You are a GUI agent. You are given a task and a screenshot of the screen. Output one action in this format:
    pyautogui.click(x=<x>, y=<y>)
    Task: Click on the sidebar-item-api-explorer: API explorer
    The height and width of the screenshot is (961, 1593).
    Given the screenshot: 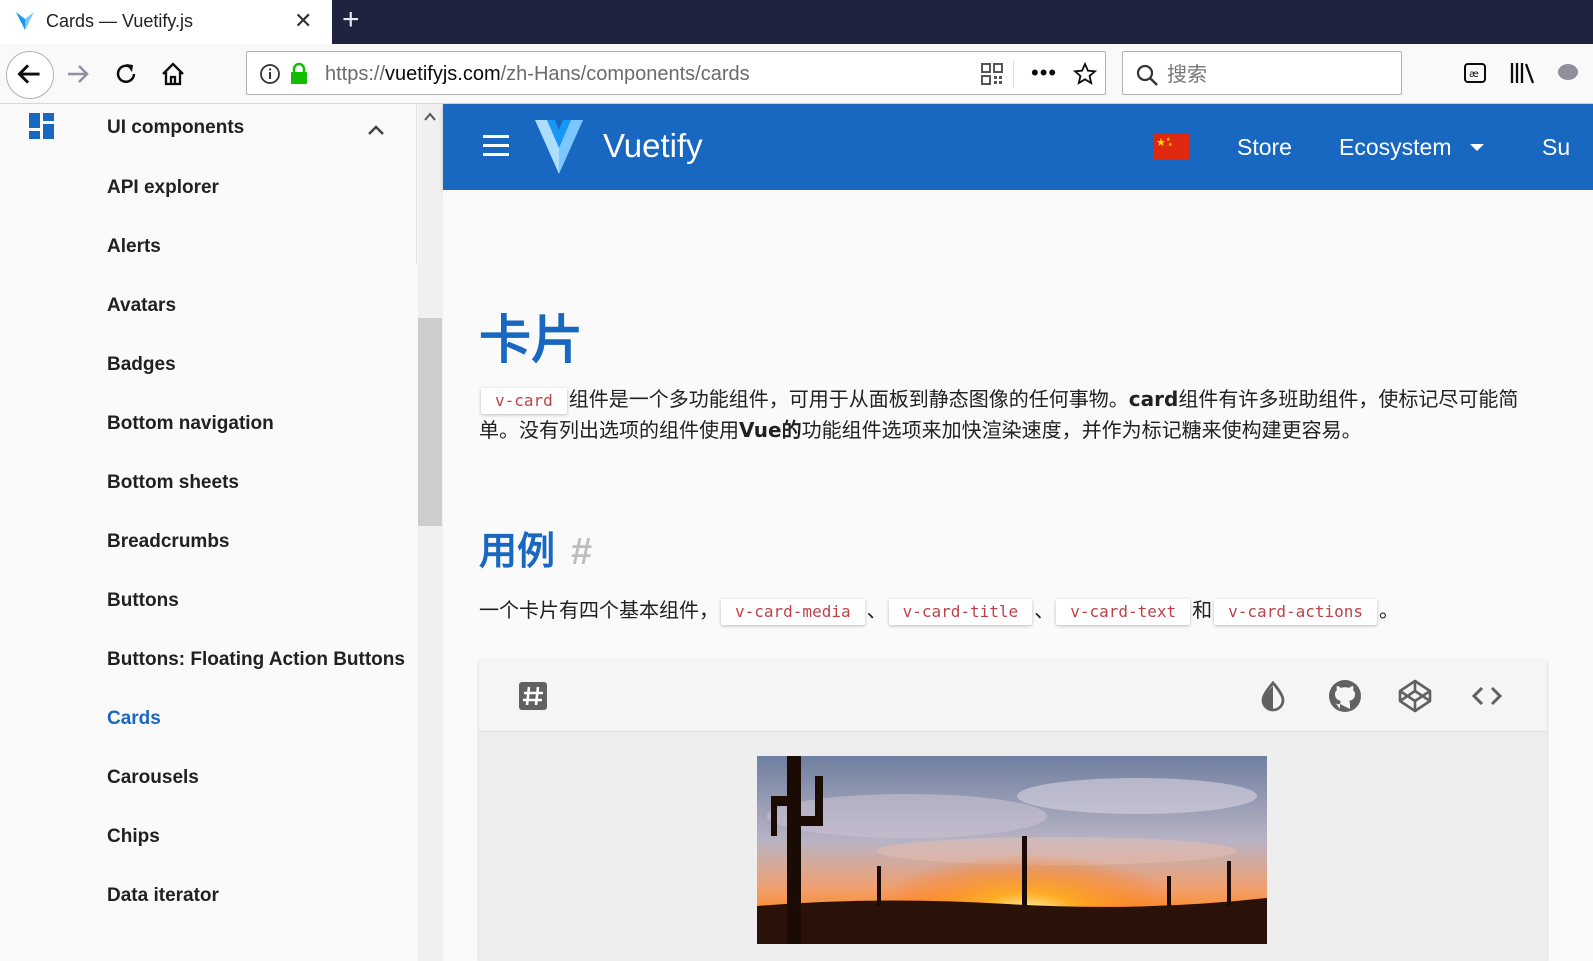 What is the action you would take?
    pyautogui.click(x=163, y=188)
    